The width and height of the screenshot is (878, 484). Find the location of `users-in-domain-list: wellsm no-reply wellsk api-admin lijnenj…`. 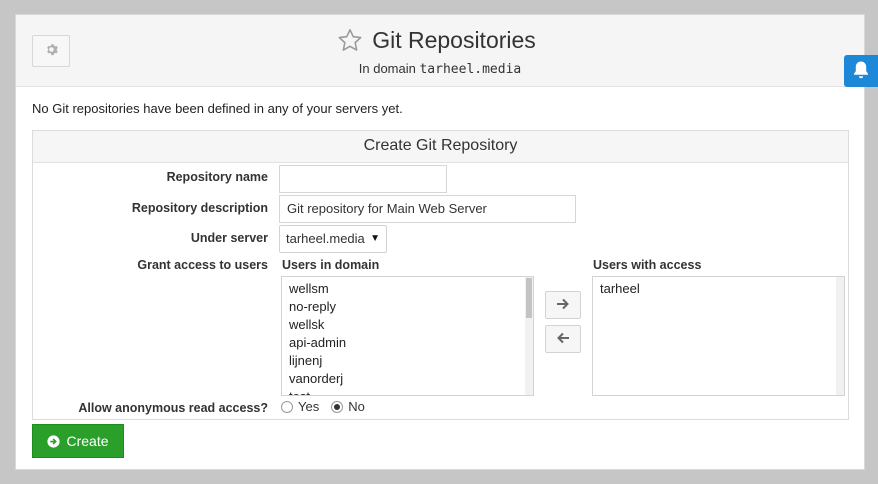

users-in-domain-list: wellsm no-reply wellsk api-admin lijnenj… is located at coordinates (407, 336).